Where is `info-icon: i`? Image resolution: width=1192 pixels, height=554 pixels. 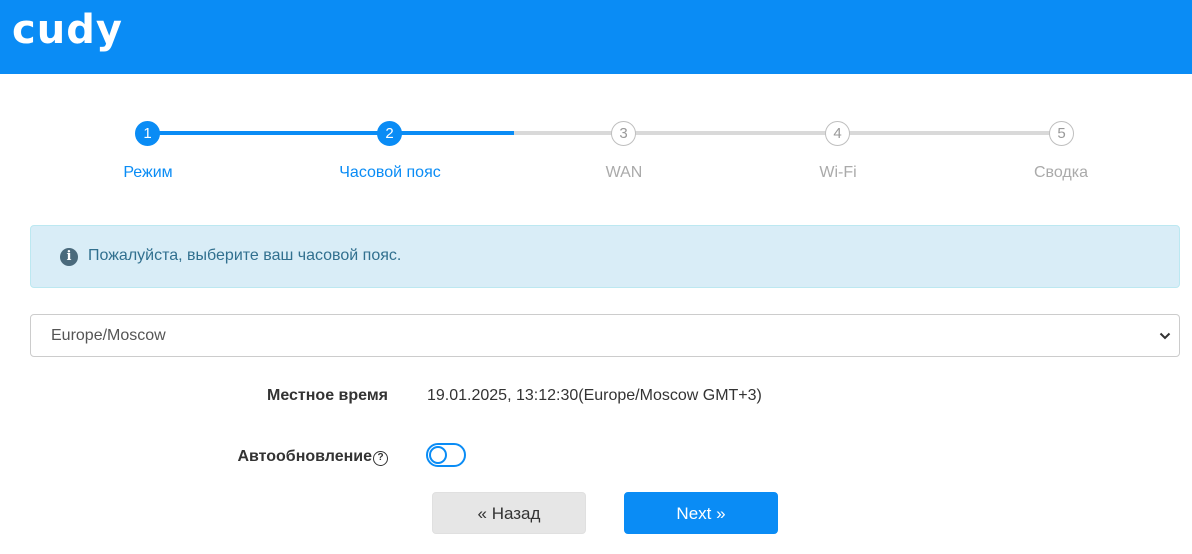 info-icon: i is located at coordinates (69, 257).